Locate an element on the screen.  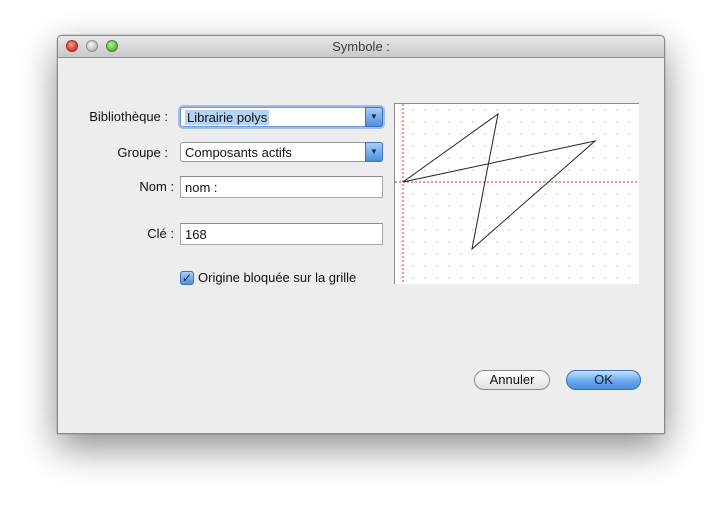
group-popup: Composants actifs ▼ is located at coordinates (281, 152).